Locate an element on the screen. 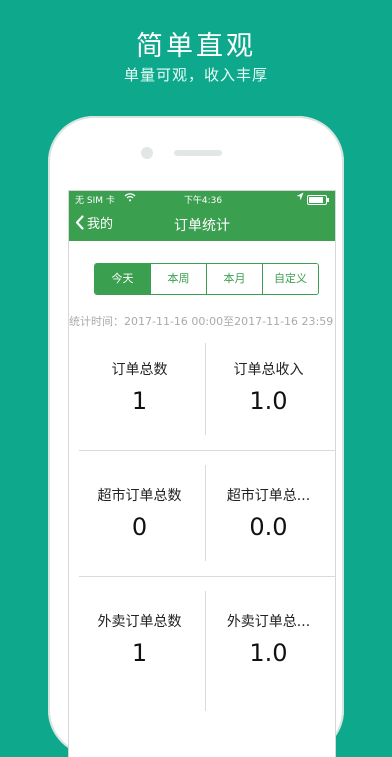 This screenshot has width=392, height=757. nav-bar: 我的 订单统计 is located at coordinates (202, 224).